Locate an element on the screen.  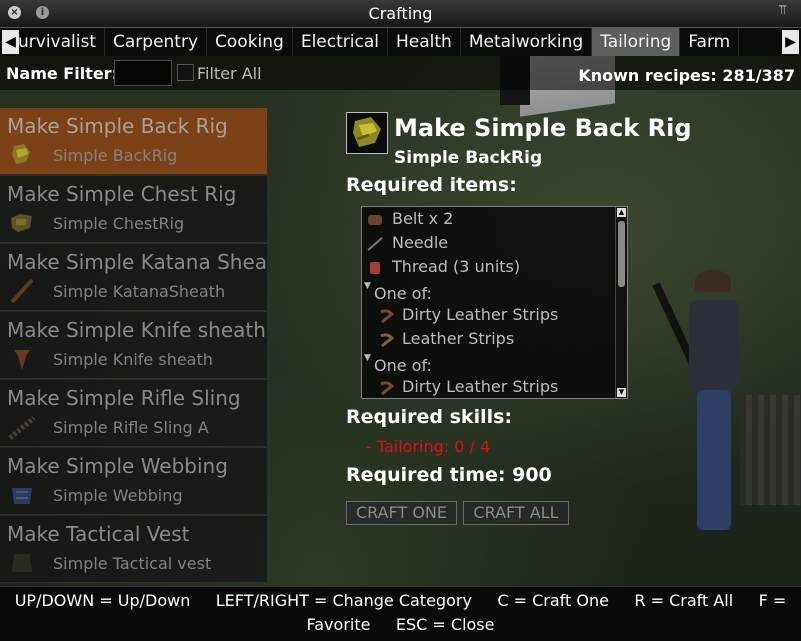
recipe-name: Make Simple Back Rig is located at coordinates (117, 126).